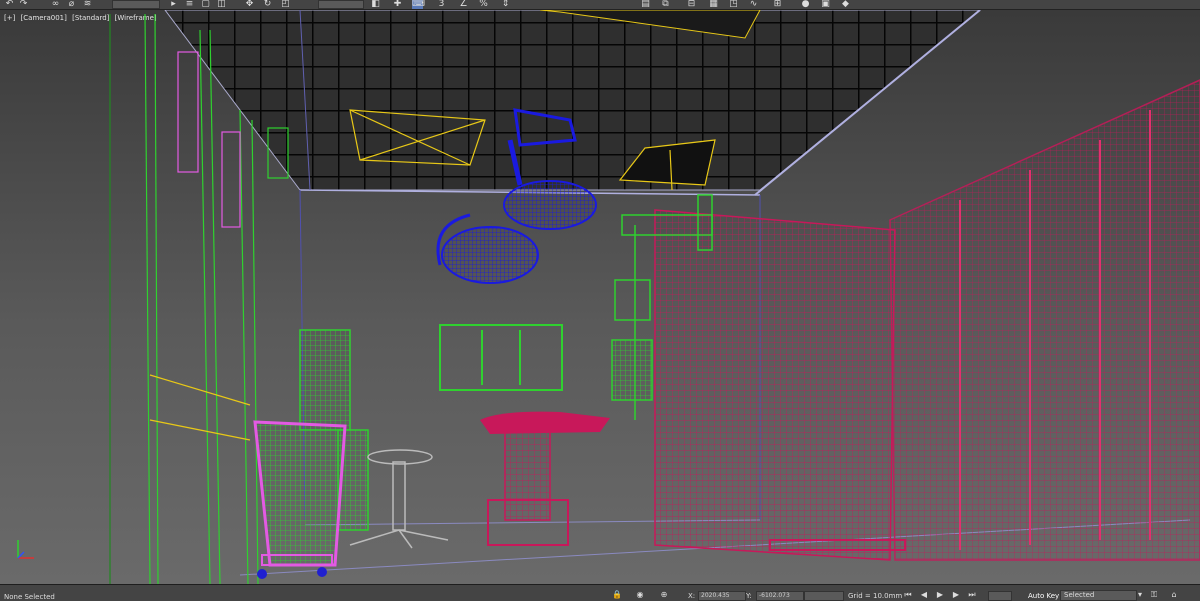 Image resolution: width=1200 pixels, height=601 pixels. I want to click on spinner-snap-icon: ⇕, so click(505, 4).